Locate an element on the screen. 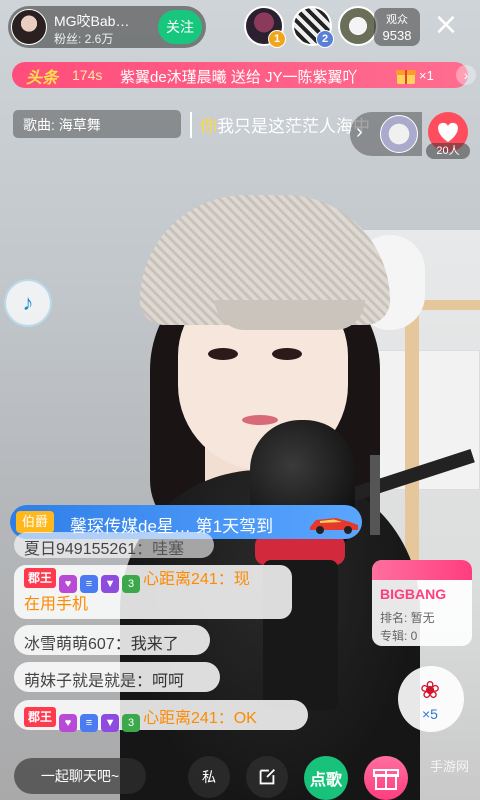  chat-message: 萌妹子就是就是：呵呵 is located at coordinates (117, 677).